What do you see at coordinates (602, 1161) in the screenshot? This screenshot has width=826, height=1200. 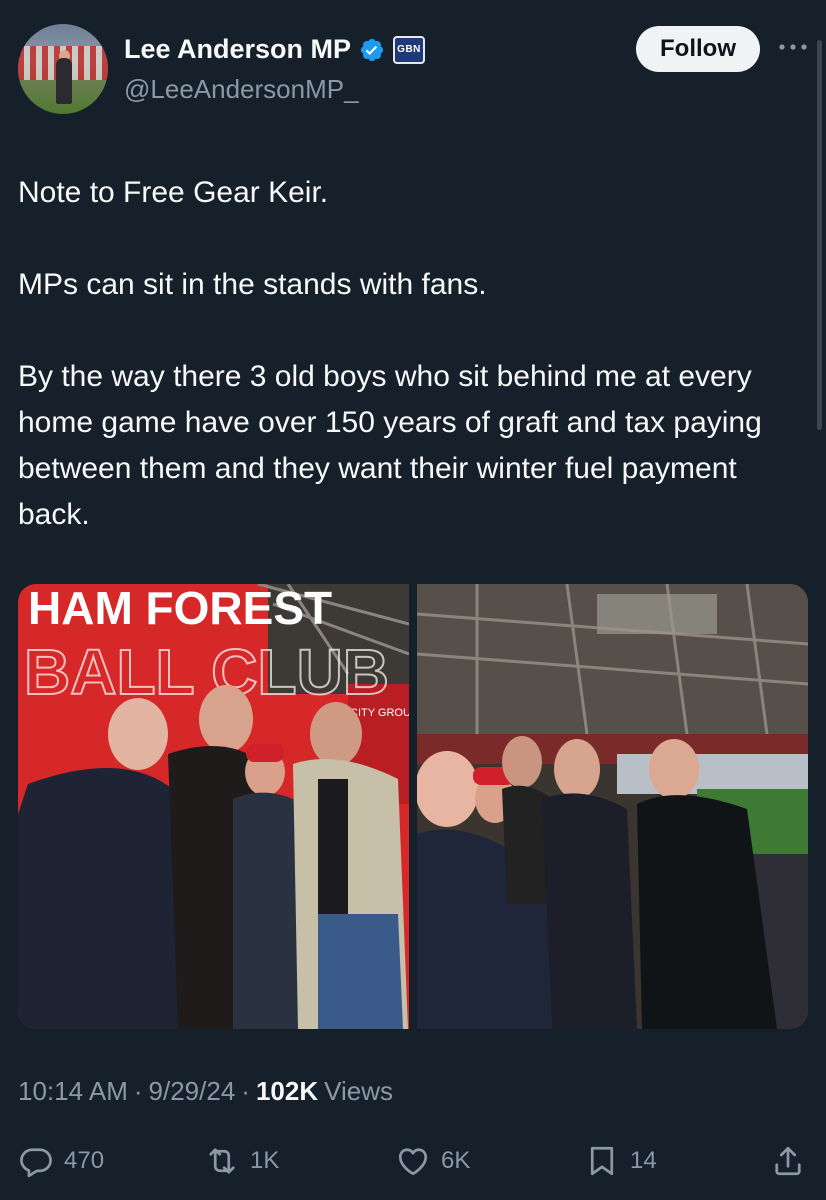 I see `bookmark-icon` at bounding box center [602, 1161].